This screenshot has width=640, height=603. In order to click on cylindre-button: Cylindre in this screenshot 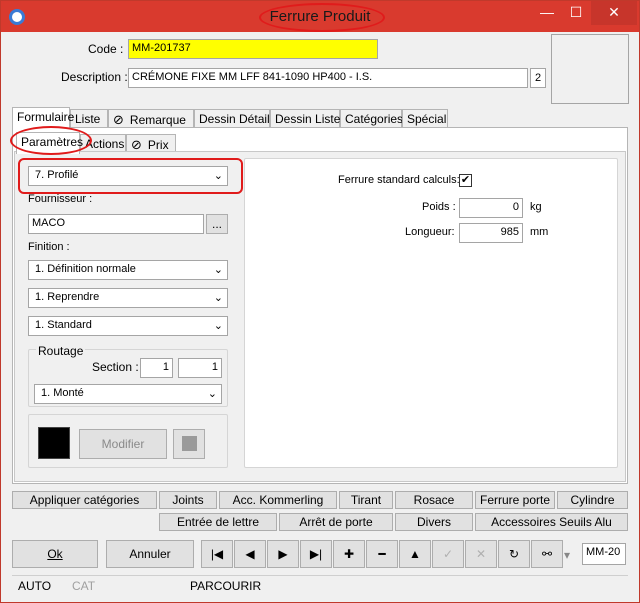, I will do `click(592, 500)`.